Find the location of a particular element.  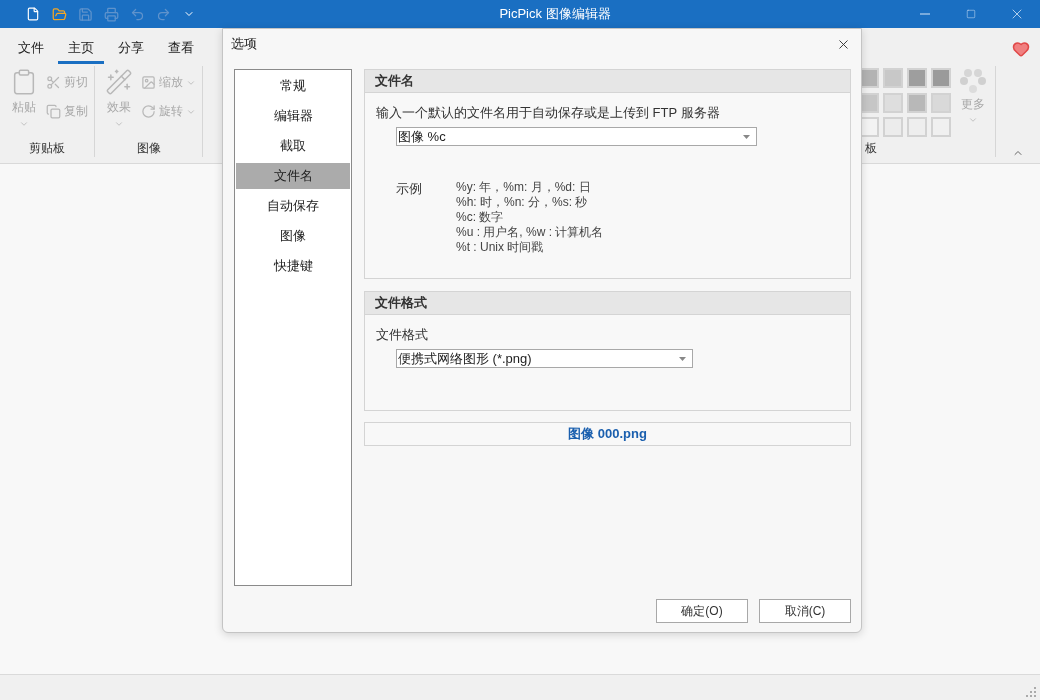

window-title: PicPick 图像编辑器 is located at coordinates (555, 14).